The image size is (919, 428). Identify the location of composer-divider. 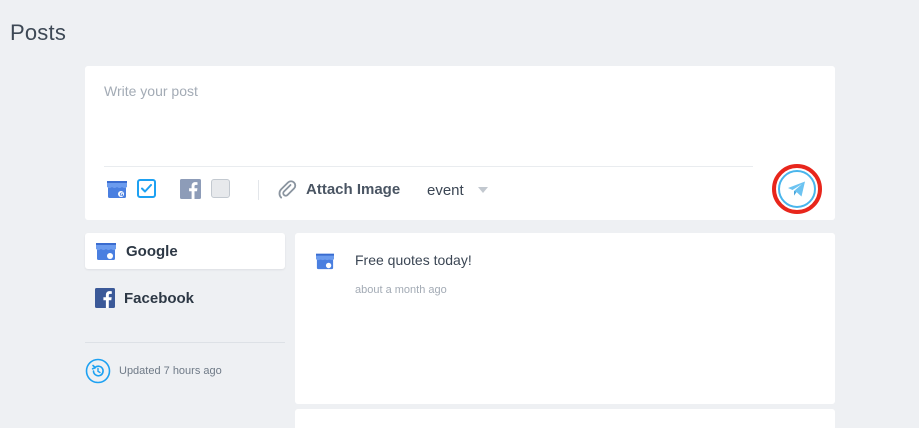
(428, 166).